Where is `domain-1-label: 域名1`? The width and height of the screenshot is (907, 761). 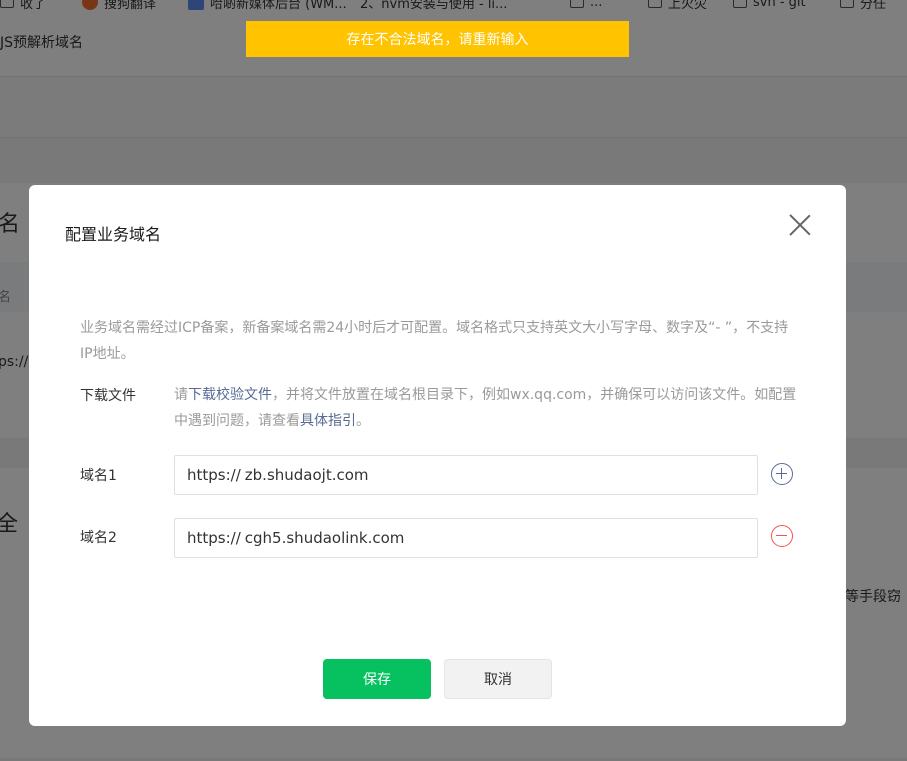 domain-1-label: 域名1 is located at coordinates (98, 476).